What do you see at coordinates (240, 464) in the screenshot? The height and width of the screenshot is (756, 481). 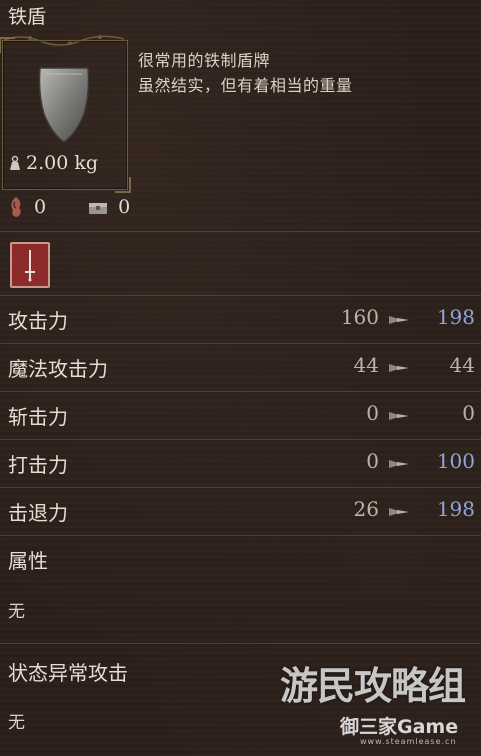 I see `stat-row-strike: 打击力 0 100` at bounding box center [240, 464].